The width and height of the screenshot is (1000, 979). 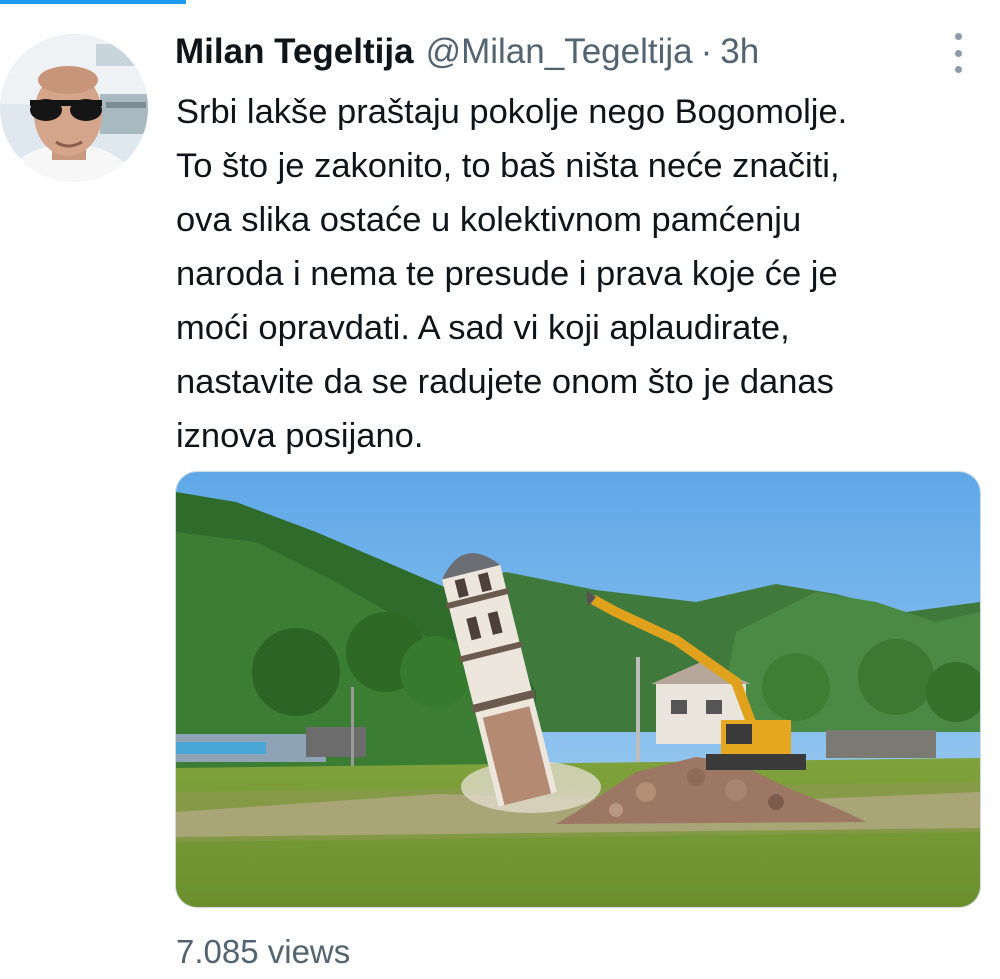 What do you see at coordinates (93, 2) in the screenshot?
I see `top-accent-bar` at bounding box center [93, 2].